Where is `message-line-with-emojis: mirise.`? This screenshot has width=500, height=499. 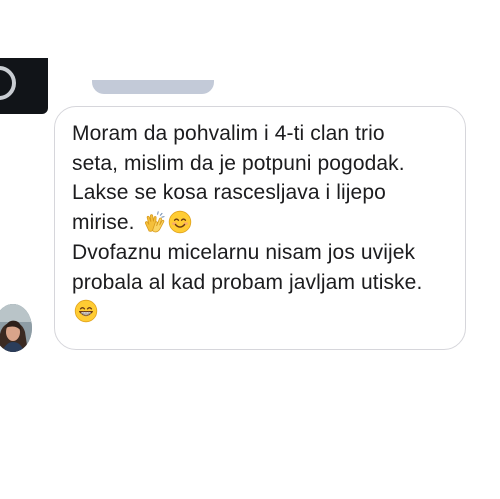
message-line-with-emojis: mirise. is located at coordinates (261, 223).